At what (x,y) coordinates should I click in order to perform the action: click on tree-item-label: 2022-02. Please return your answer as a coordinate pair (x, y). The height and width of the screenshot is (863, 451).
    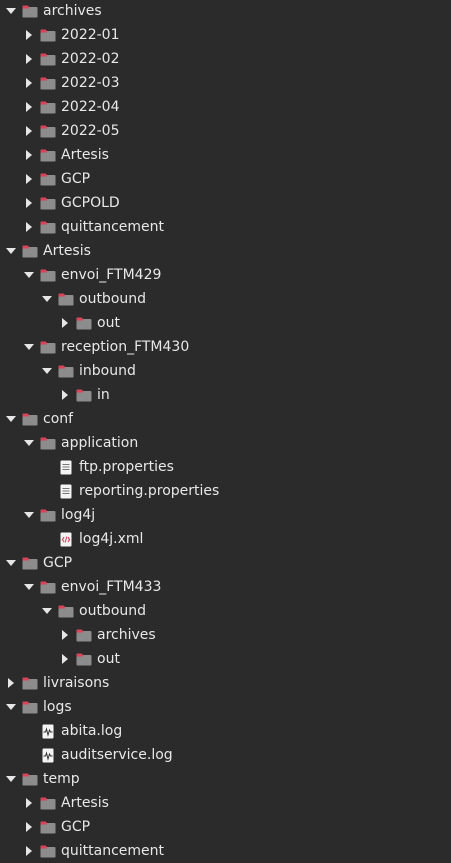
    Looking at the image, I should click on (90, 59).